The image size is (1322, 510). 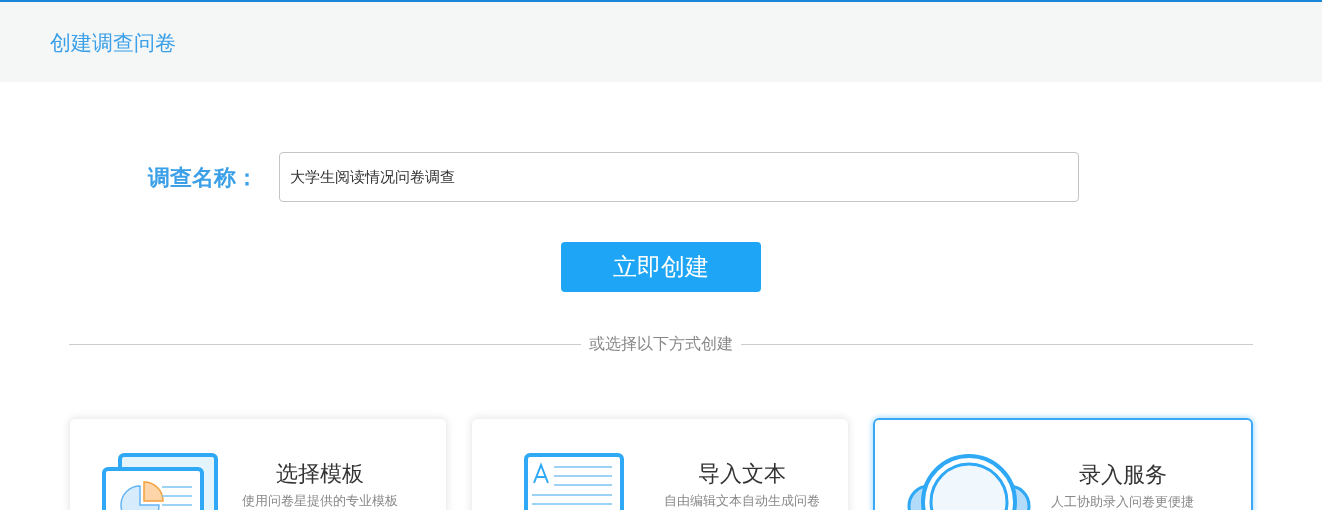 I want to click on option-title: 录入服务, so click(x=1122, y=475).